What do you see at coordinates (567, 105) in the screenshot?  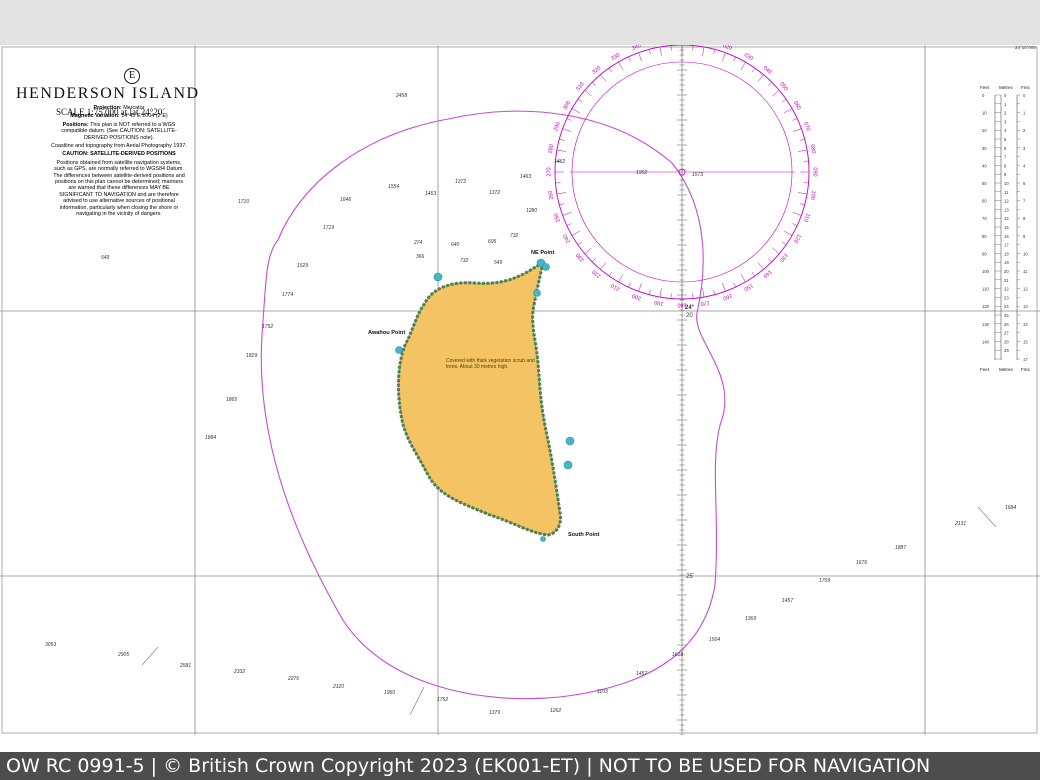 I see `compass-rose-degree-label: 300` at bounding box center [567, 105].